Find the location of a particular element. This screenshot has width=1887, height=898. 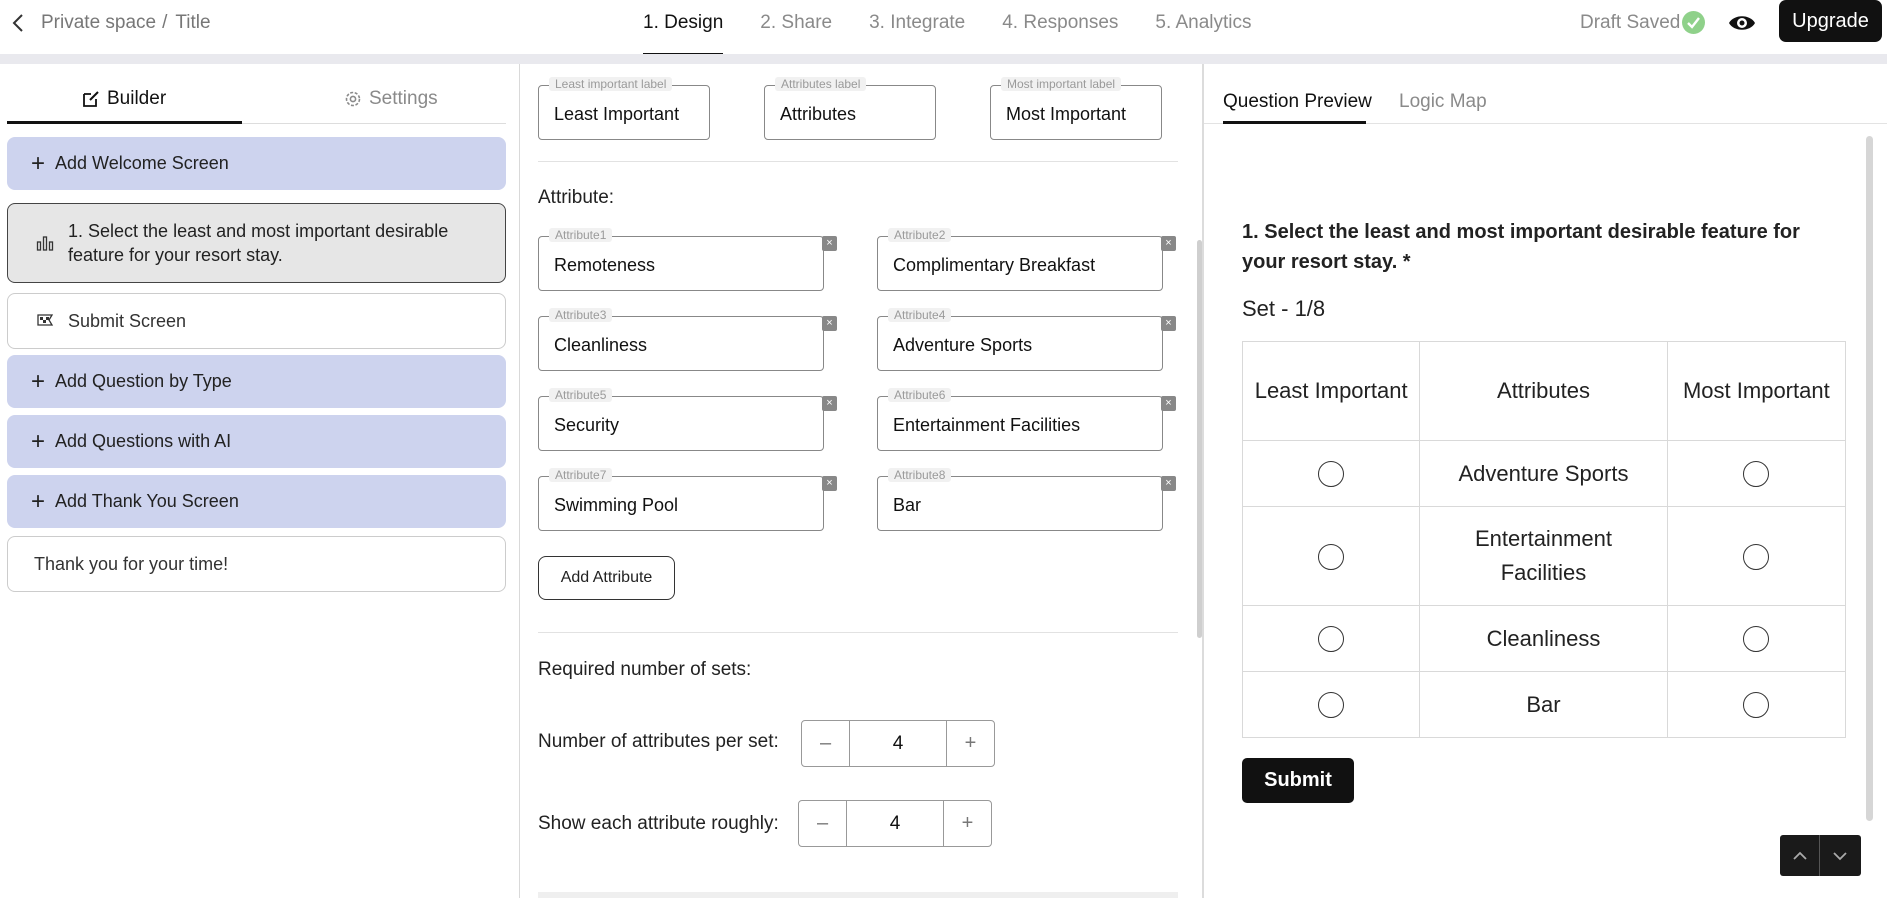

eye-icon is located at coordinates (1742, 23).